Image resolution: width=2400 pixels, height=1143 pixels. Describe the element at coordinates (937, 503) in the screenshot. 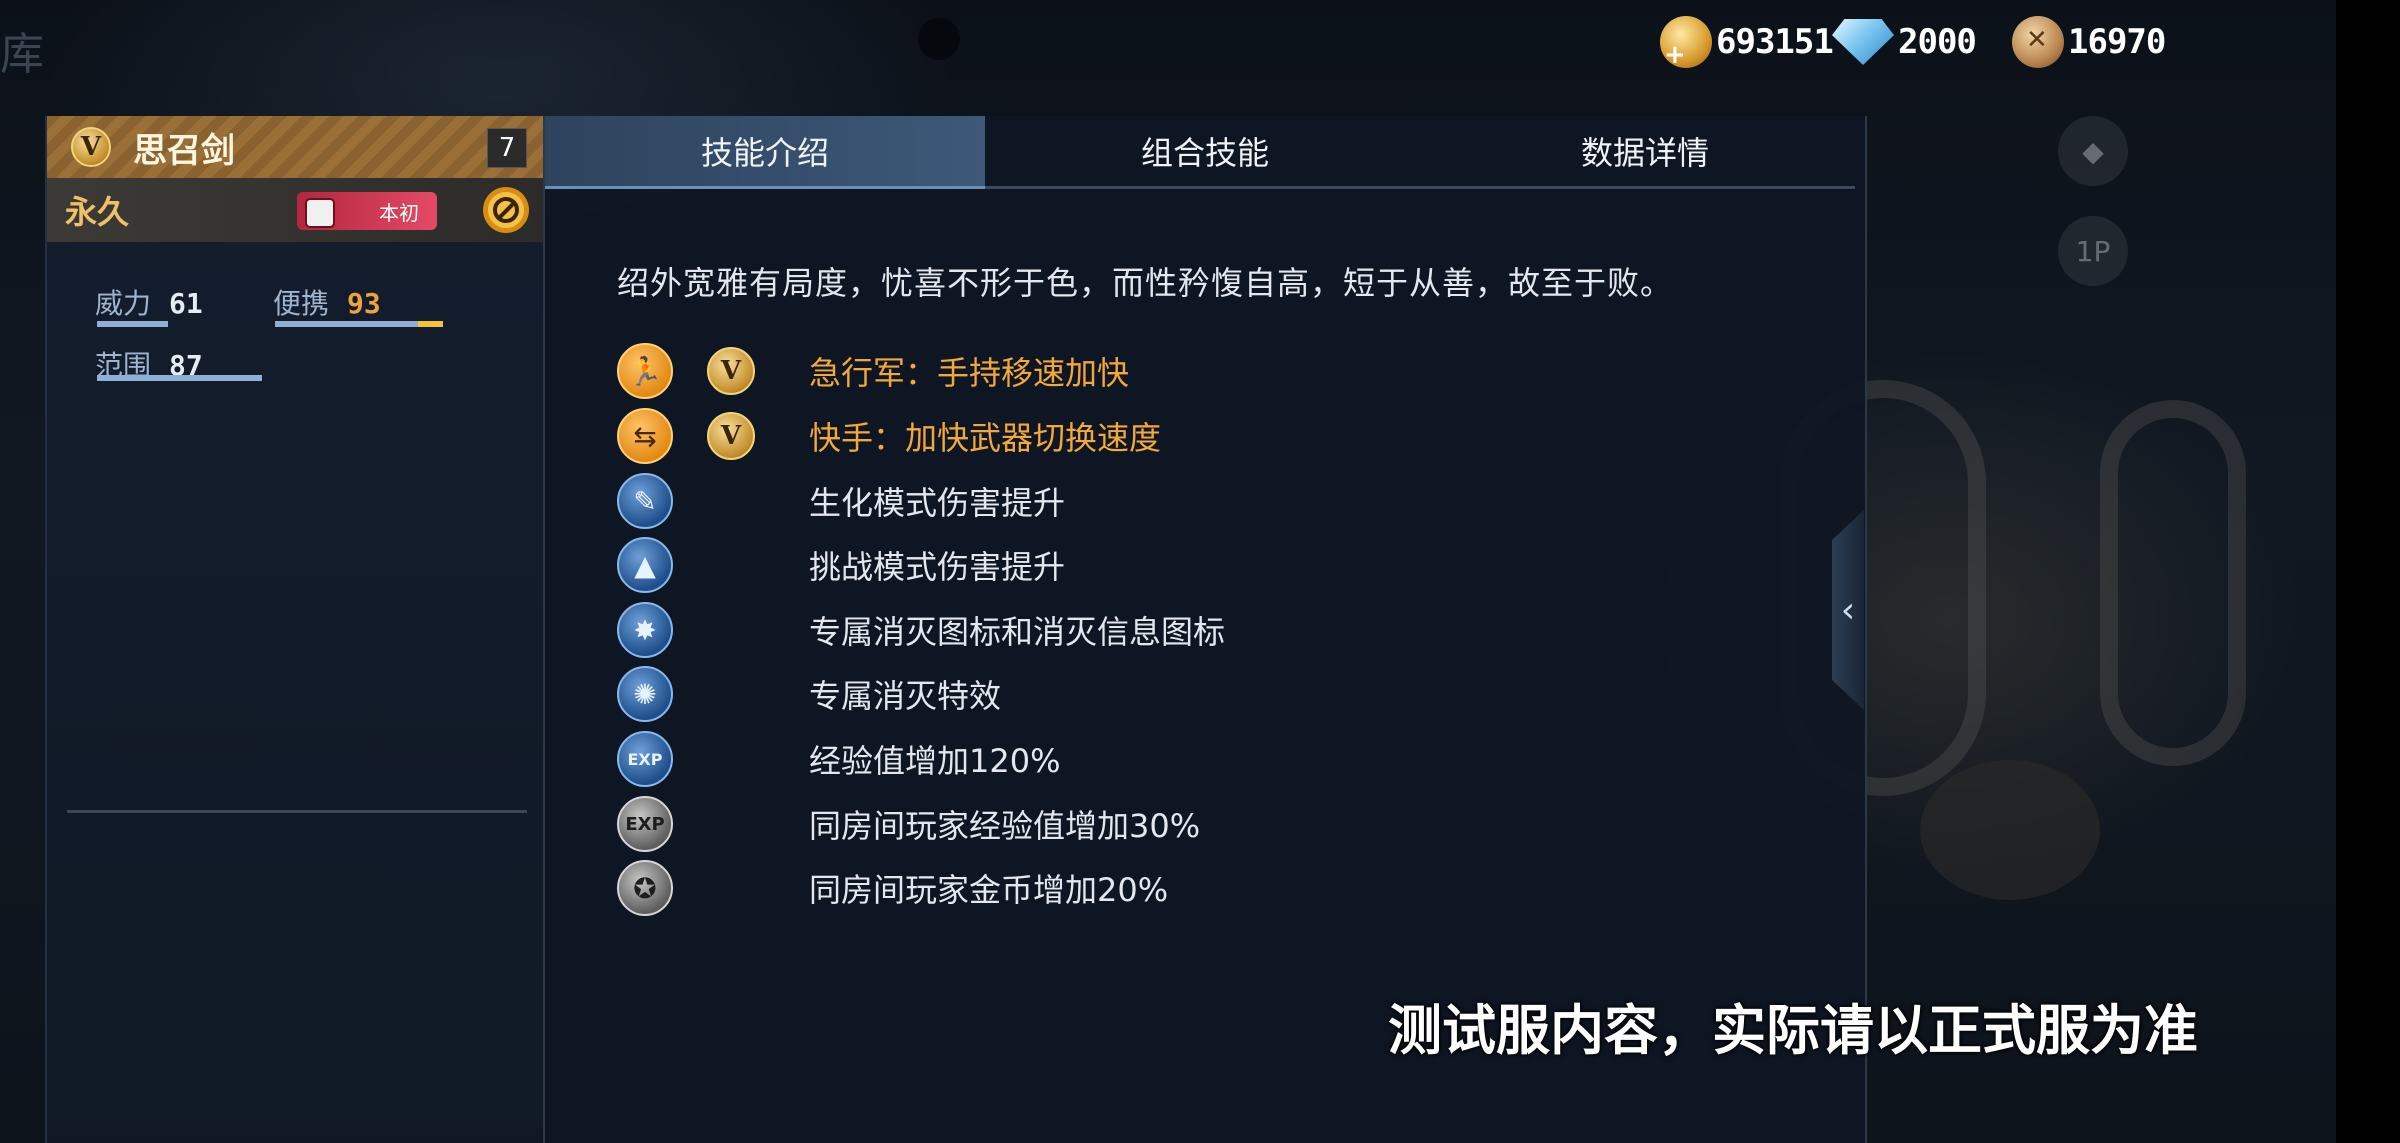

I see `skill-text: 生化模式伤害提升` at that location.